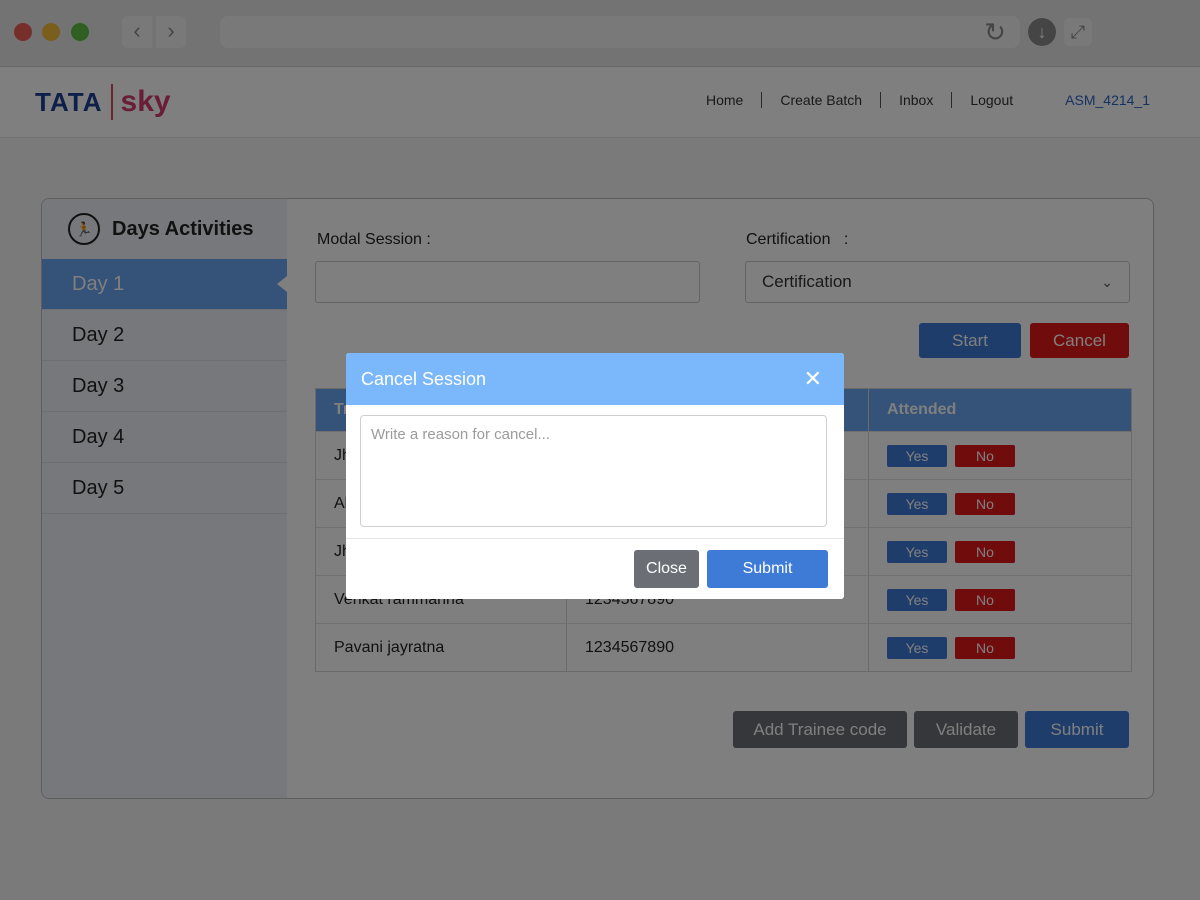 Image resolution: width=1200 pixels, height=900 pixels. Describe the element at coordinates (424, 378) in the screenshot. I see `modal-title: Cancel Session` at that location.